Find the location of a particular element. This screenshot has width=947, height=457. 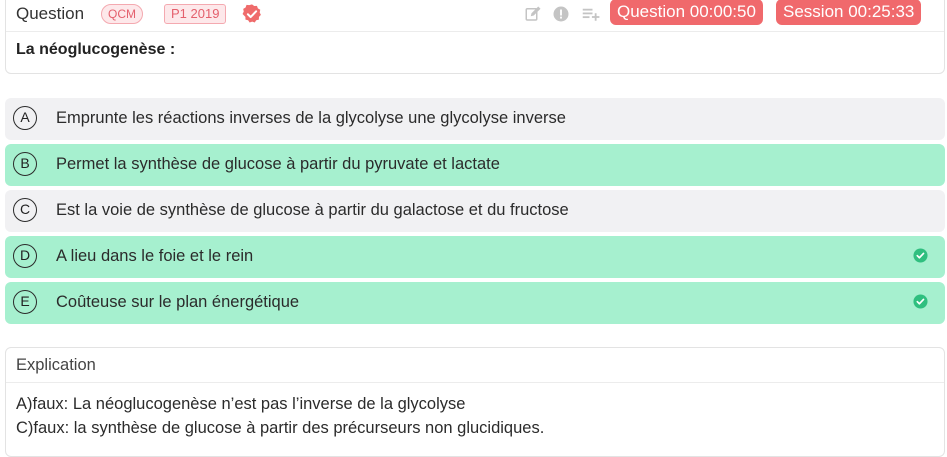

option-d: D A lieu dans le foie et le rein is located at coordinates (475, 257).